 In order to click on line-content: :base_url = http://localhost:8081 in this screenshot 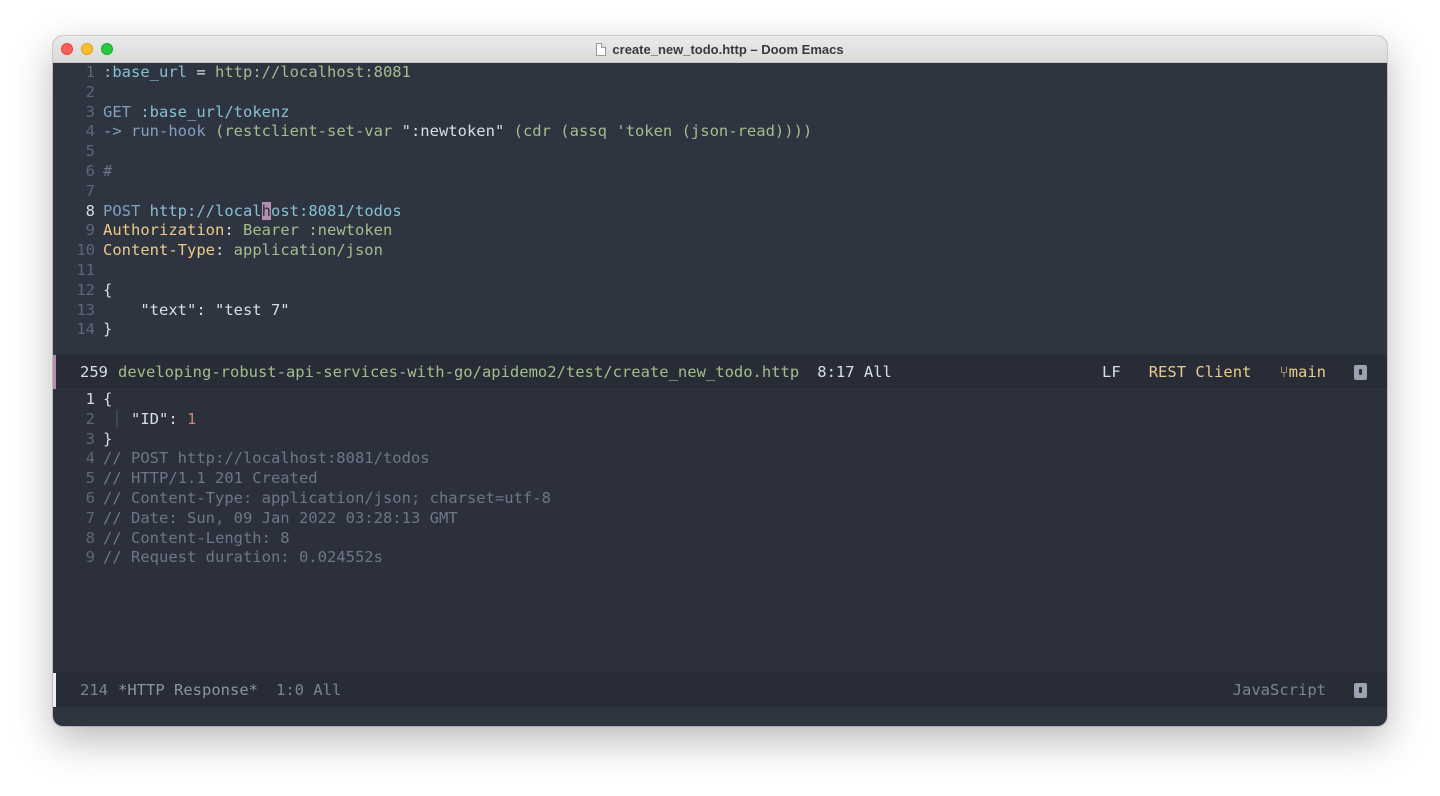, I will do `click(257, 73)`.